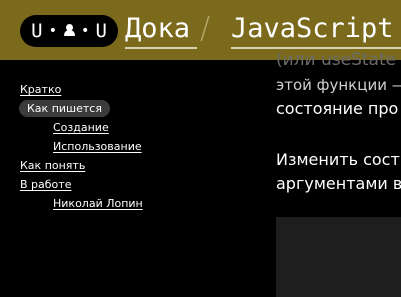 This screenshot has width=401, height=297. I want to click on logo-button: U • • U, so click(69, 31).